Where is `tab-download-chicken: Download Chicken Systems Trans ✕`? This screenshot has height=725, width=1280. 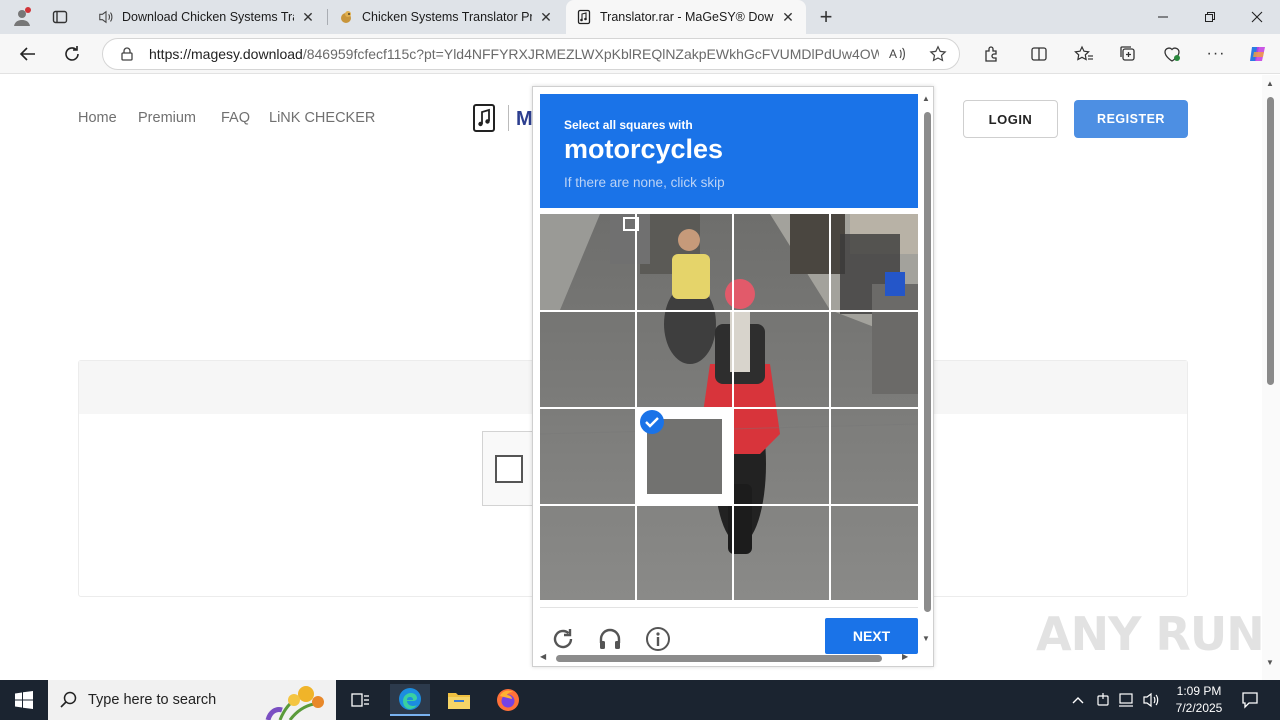
tab-download-chicken: Download Chicken Systems Trans ✕ is located at coordinates (207, 17).